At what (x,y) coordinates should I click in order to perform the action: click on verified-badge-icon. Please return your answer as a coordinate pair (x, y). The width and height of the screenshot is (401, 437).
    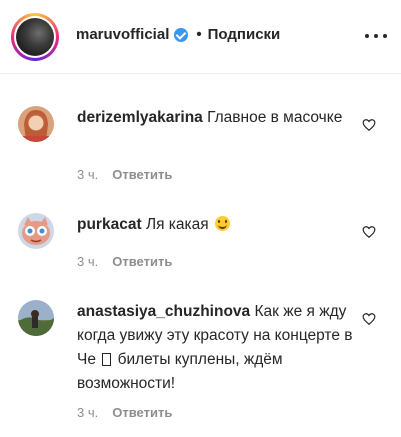
    Looking at the image, I should click on (181, 34).